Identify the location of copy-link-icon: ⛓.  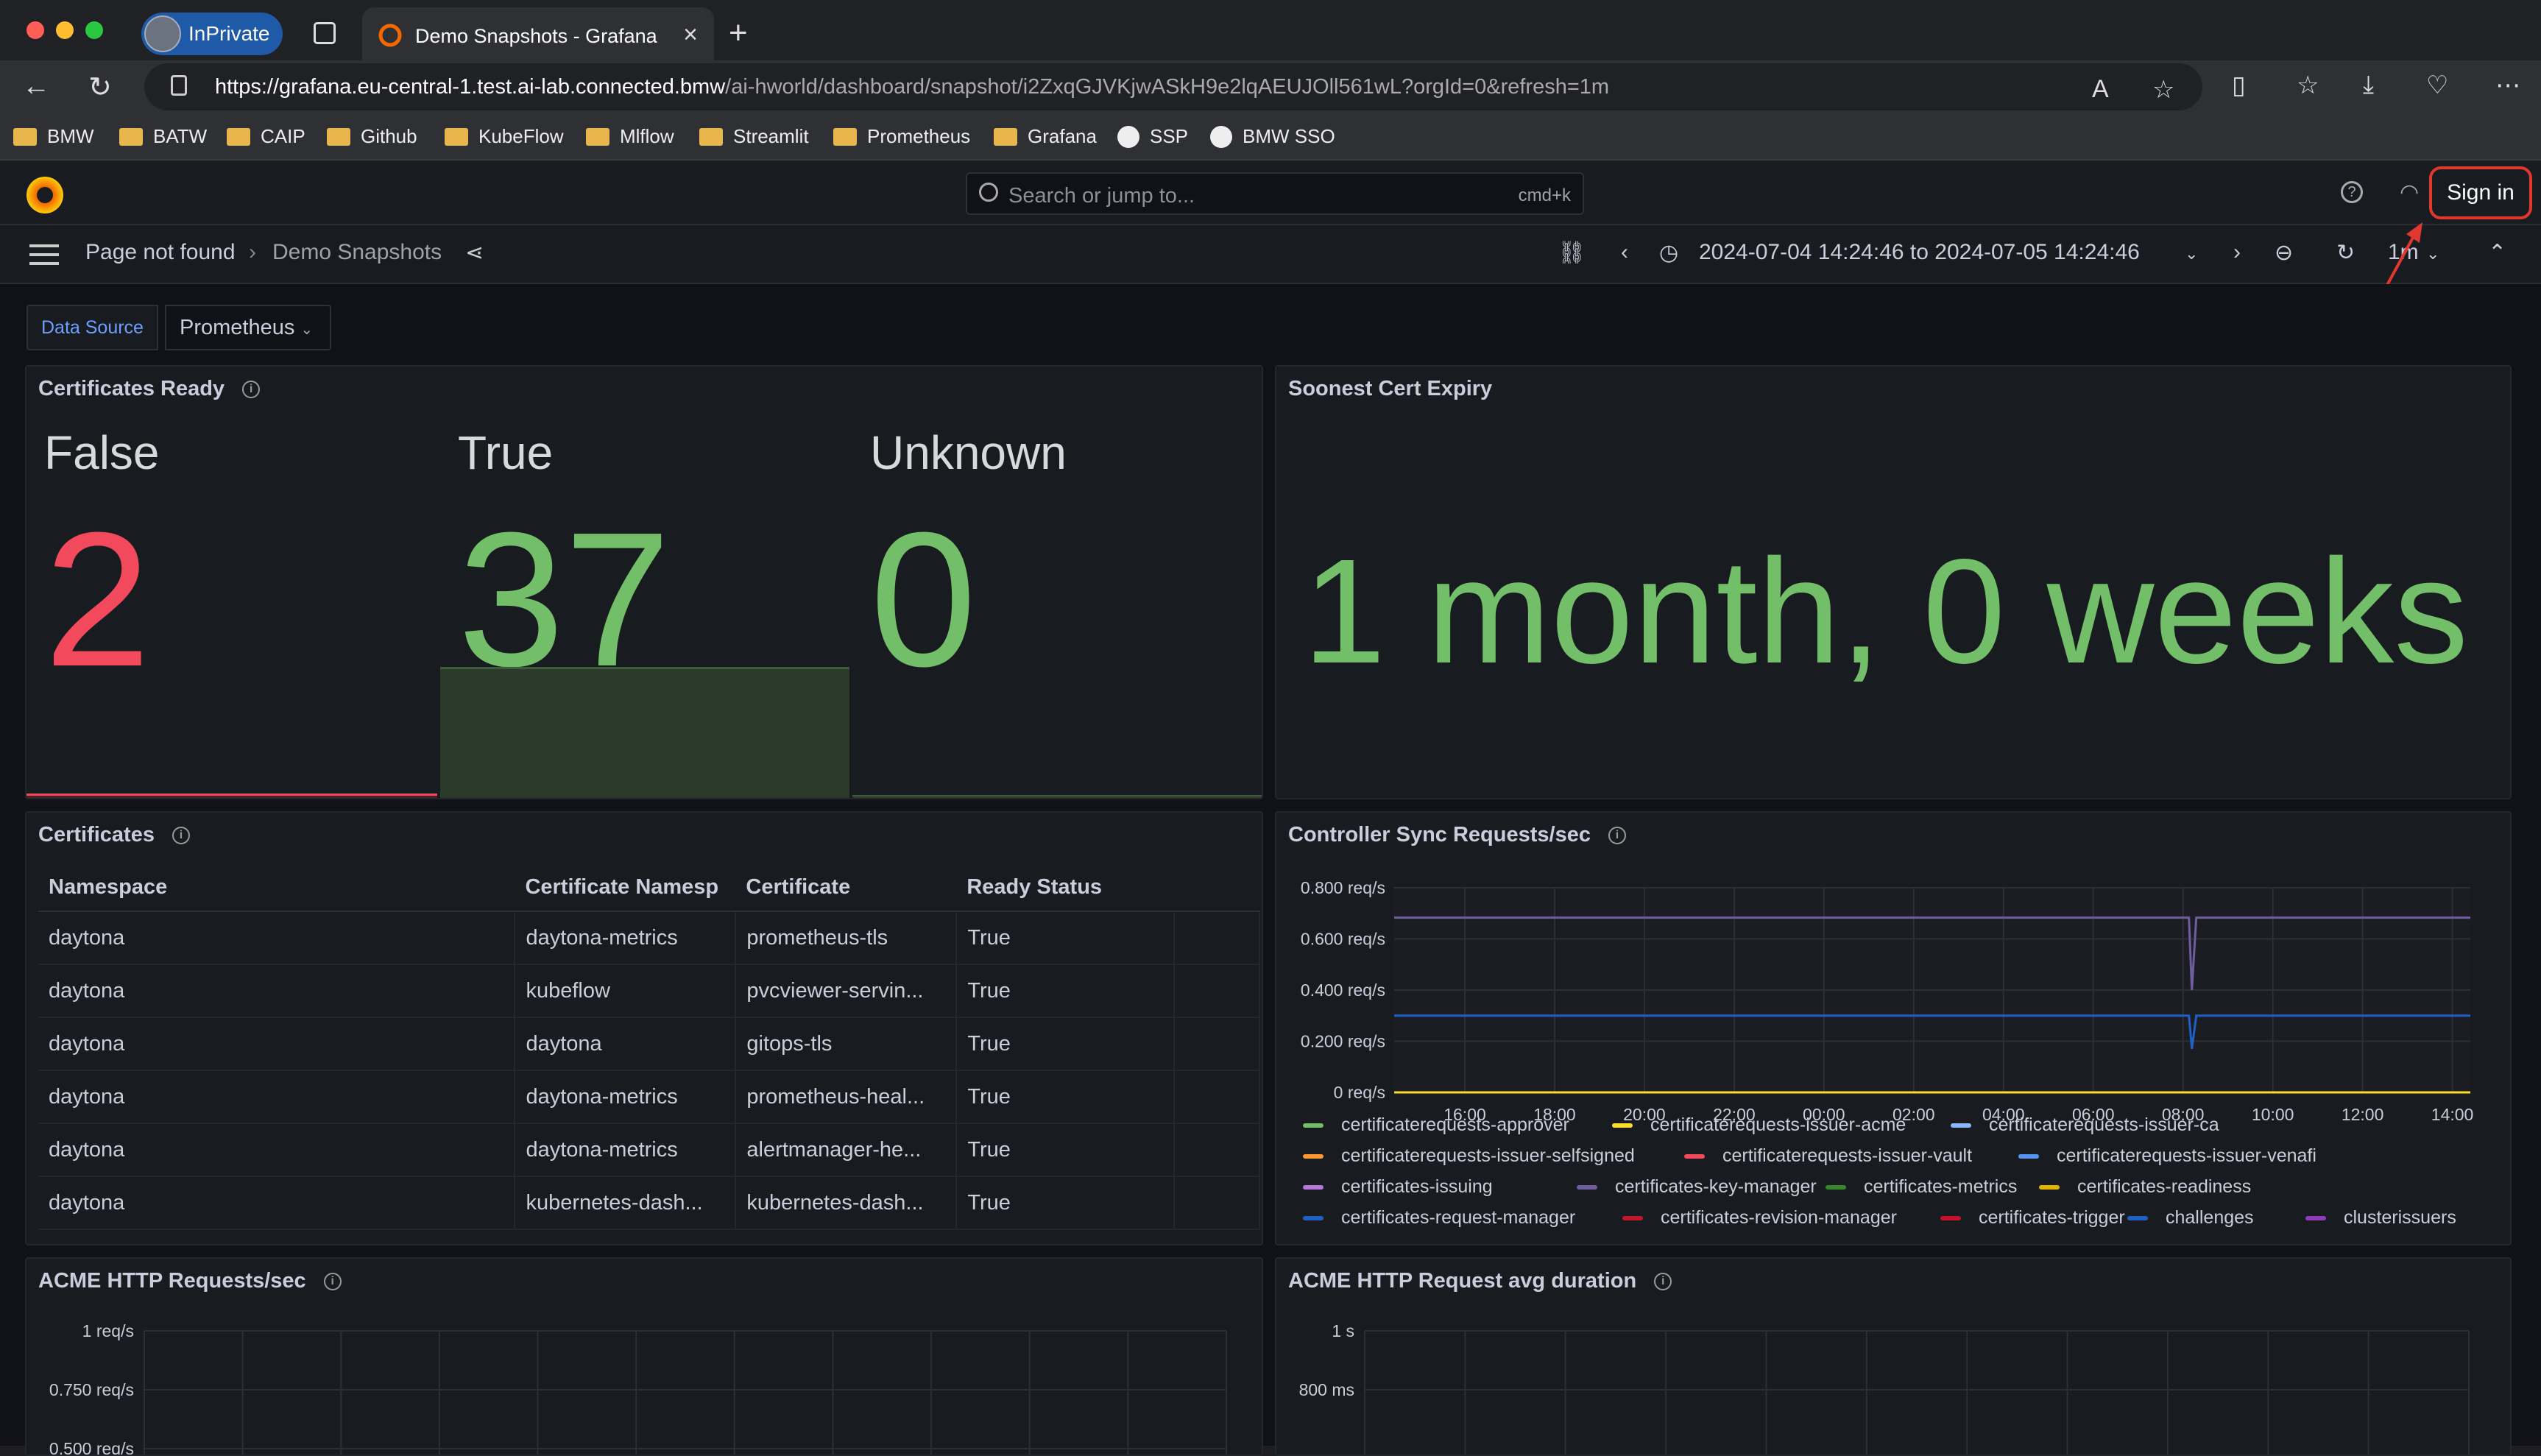
(1572, 253).